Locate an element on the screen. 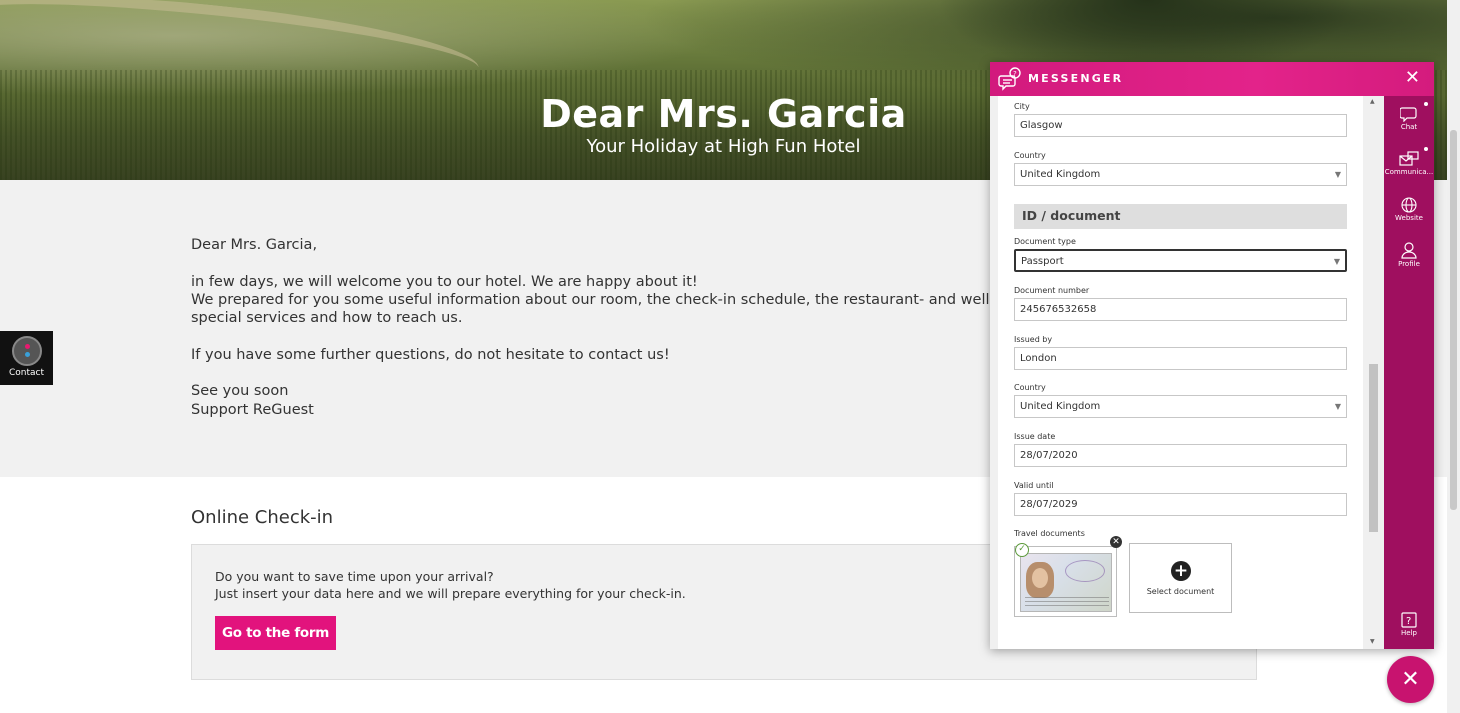 The height and width of the screenshot is (713, 1460). city-field: Glasgow is located at coordinates (1180, 125).